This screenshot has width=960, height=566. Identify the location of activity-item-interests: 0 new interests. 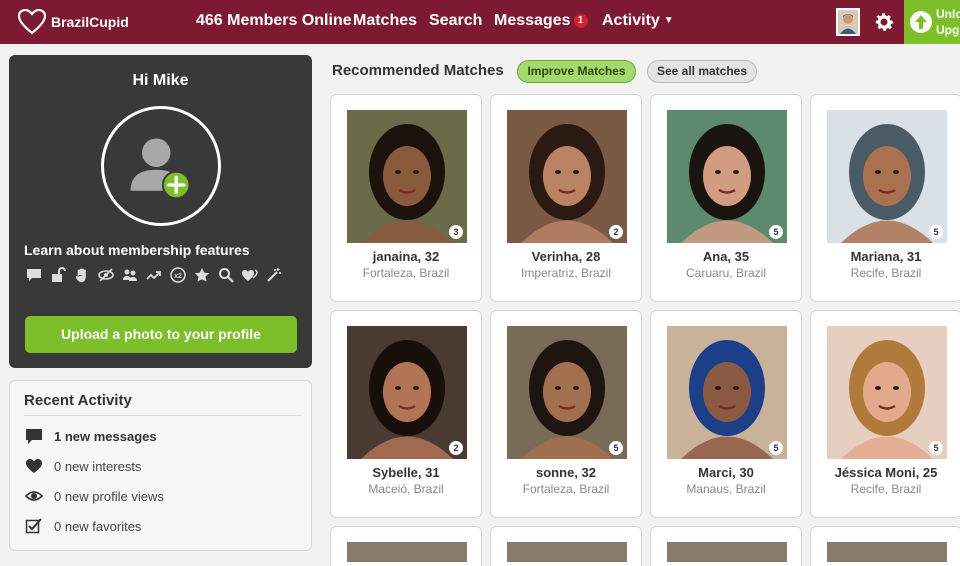
(82, 466).